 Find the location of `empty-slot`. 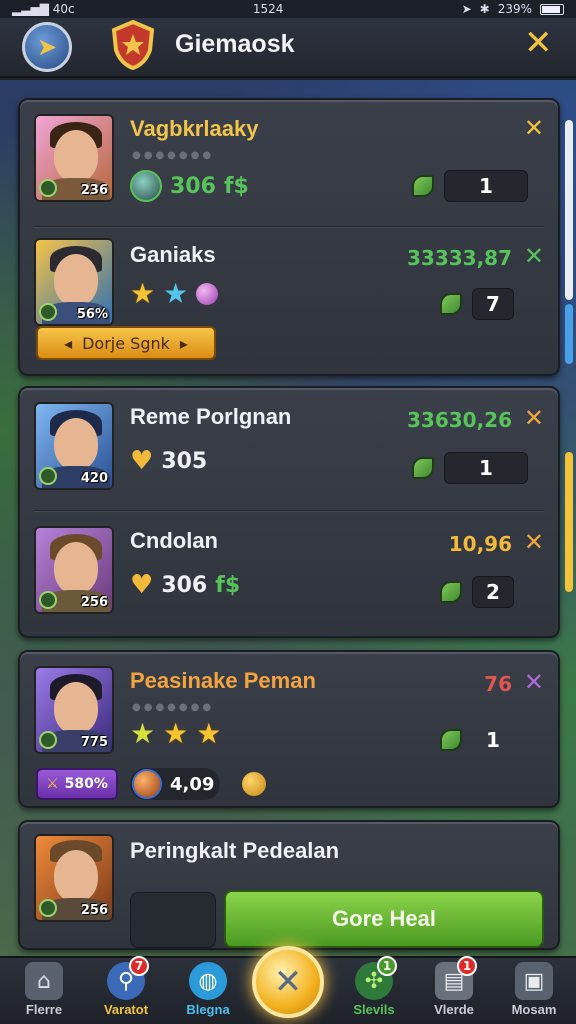

empty-slot is located at coordinates (173, 920).